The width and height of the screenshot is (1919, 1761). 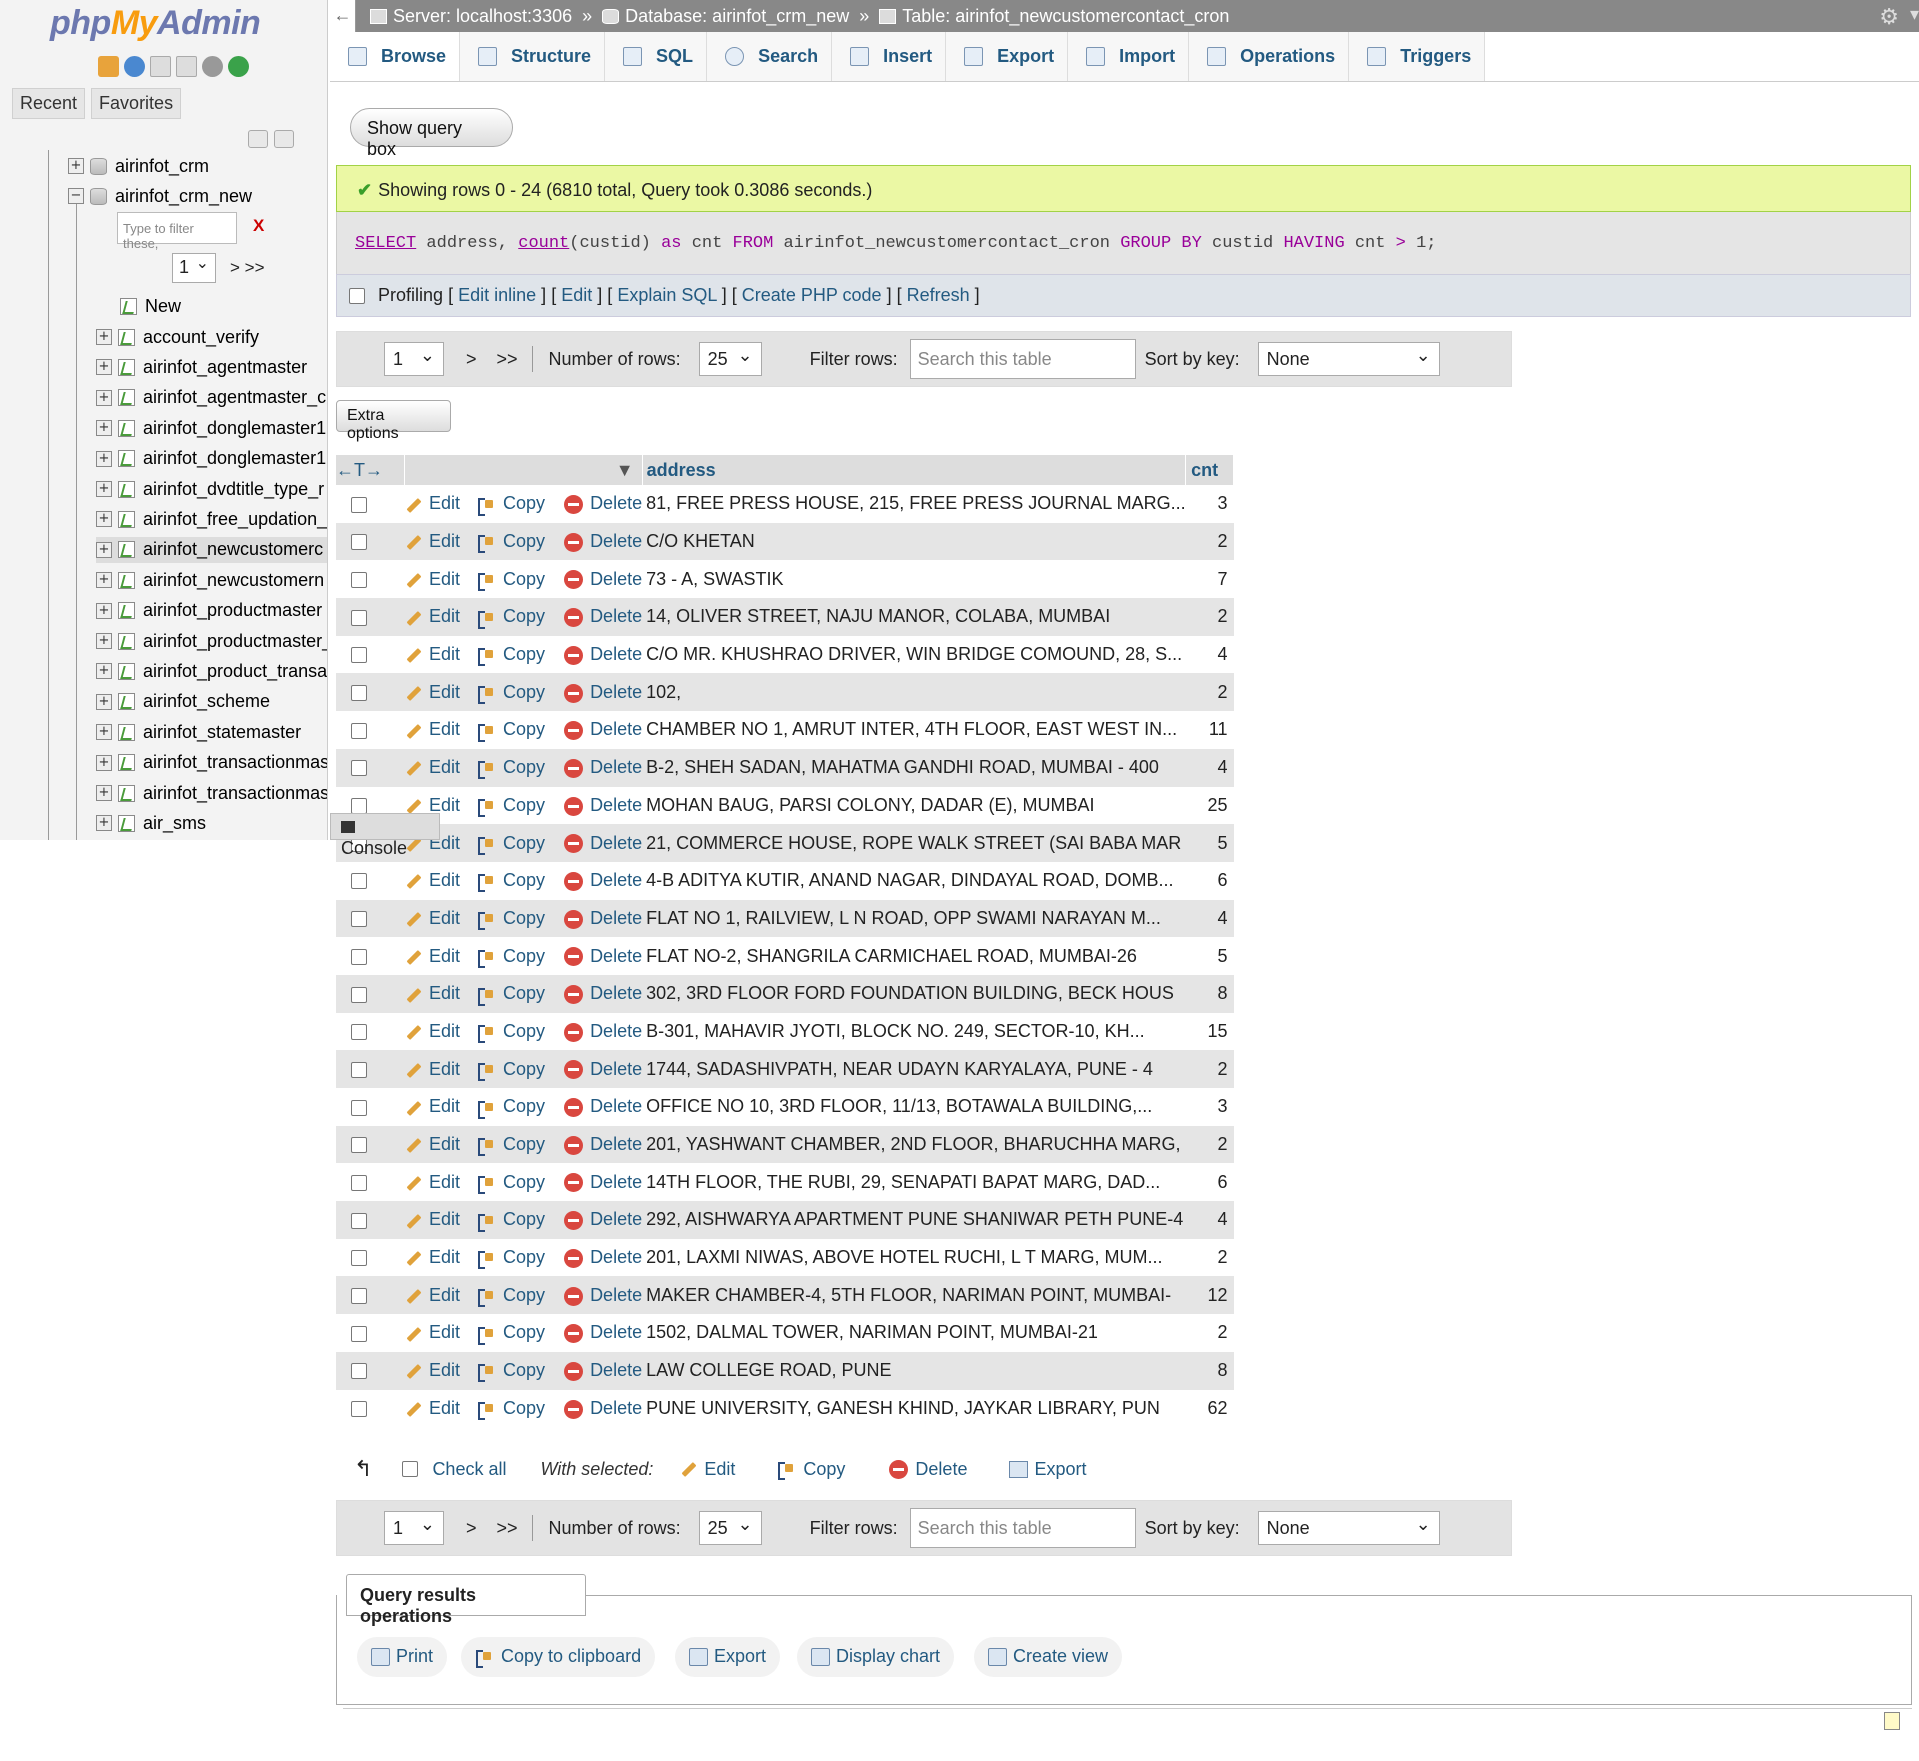 I want to click on edit-query-link: Edit, so click(x=576, y=295).